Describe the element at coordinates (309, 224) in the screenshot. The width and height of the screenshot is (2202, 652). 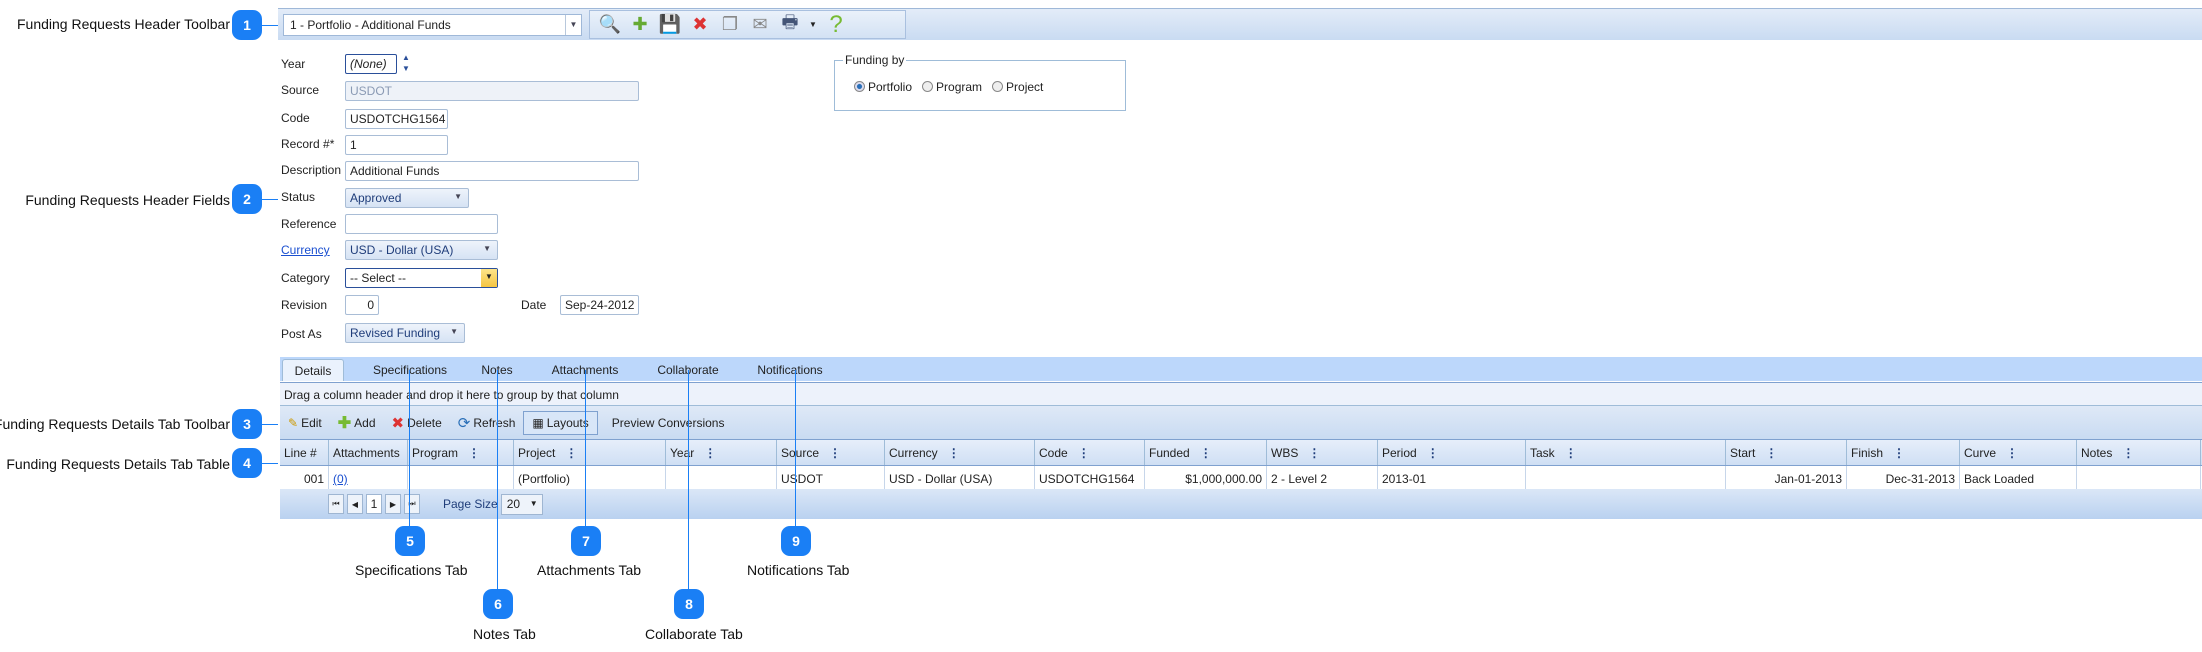
I see `reference-label: Reference` at that location.